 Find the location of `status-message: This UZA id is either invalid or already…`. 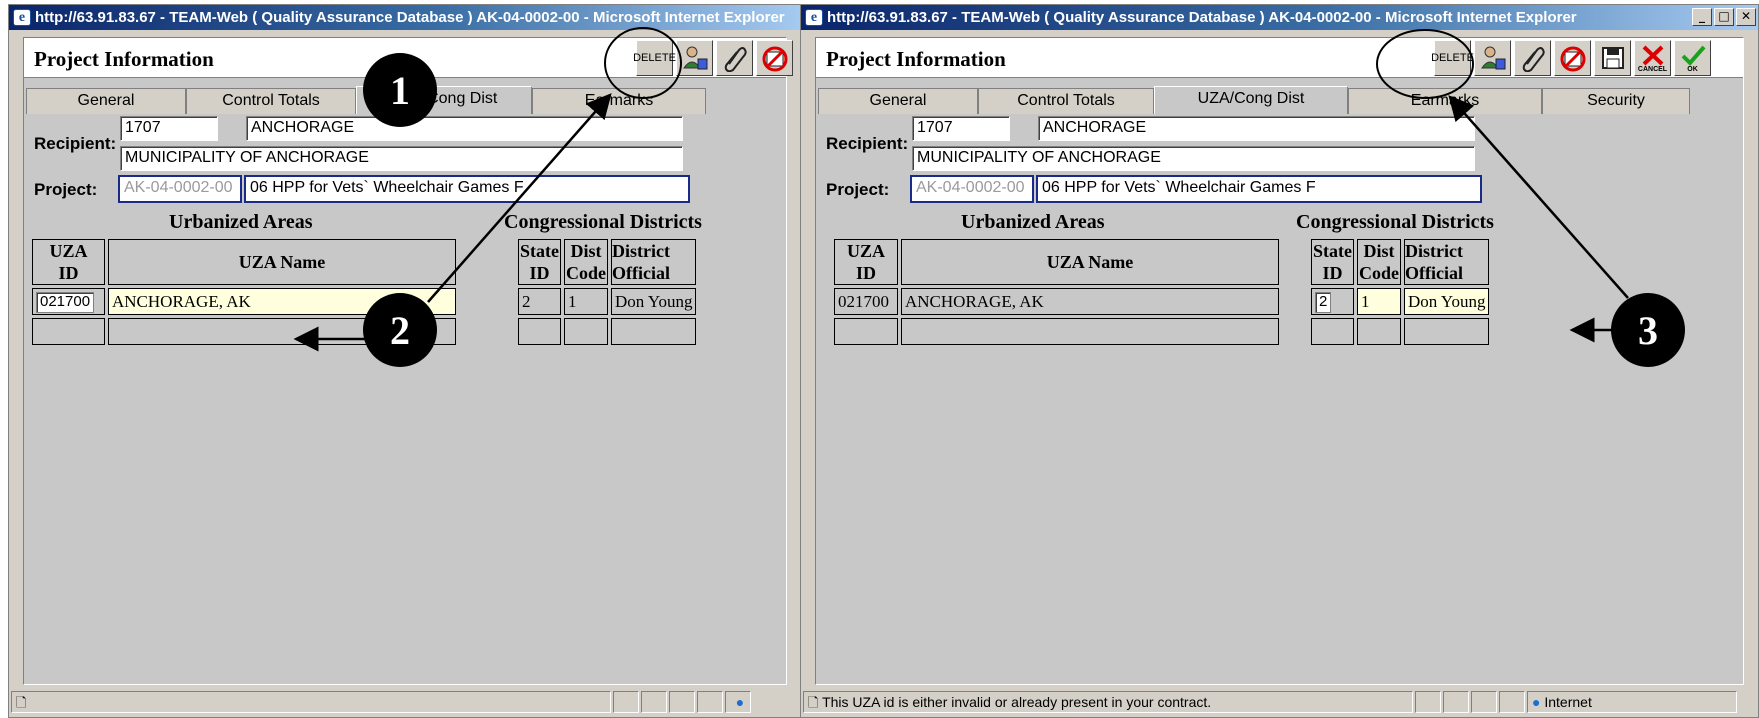

status-message: This UZA id is either invalid or already… is located at coordinates (1017, 702).